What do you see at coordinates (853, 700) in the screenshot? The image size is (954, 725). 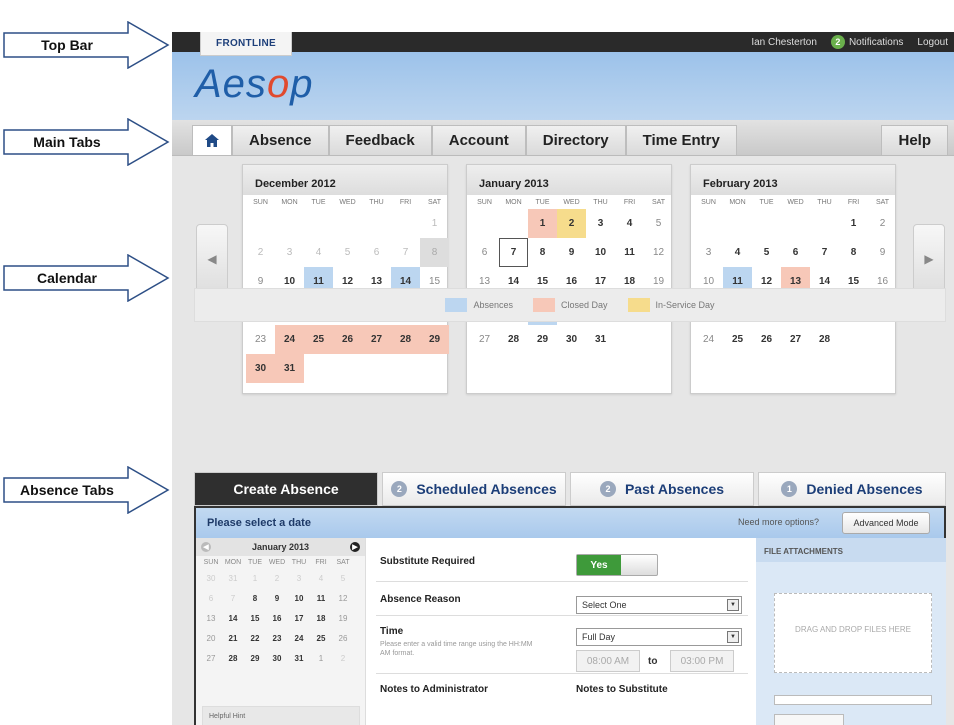 I see `file-field` at bounding box center [853, 700].